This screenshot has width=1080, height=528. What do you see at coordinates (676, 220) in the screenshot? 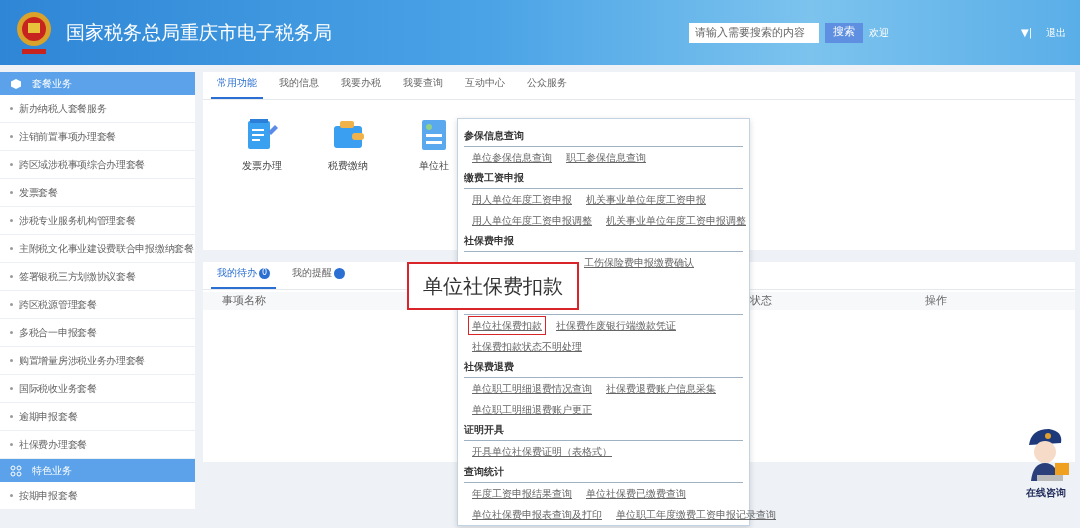
I see `menu-link: 机关事业单位年度工资申报调整` at bounding box center [676, 220].